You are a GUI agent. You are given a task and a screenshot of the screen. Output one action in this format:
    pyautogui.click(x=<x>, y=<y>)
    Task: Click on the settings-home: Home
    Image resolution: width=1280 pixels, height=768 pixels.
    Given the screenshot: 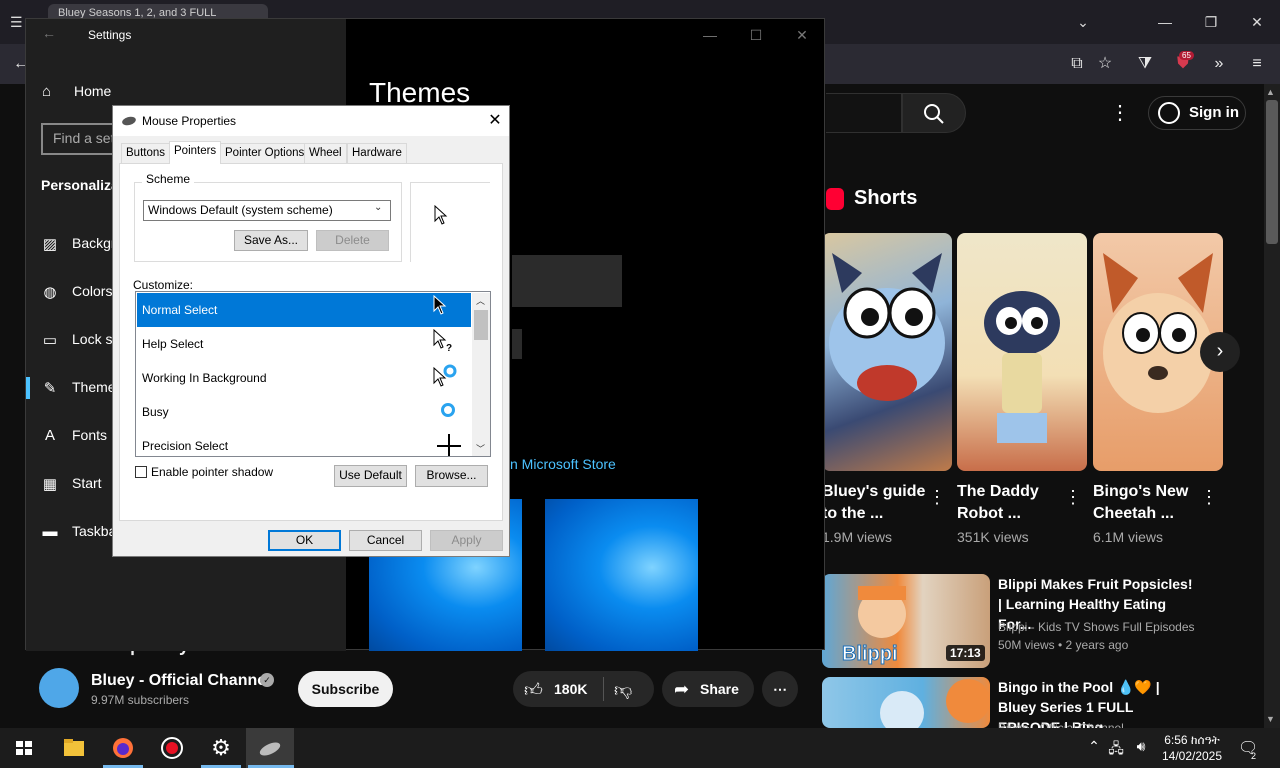 What is the action you would take?
    pyautogui.click(x=92, y=91)
    